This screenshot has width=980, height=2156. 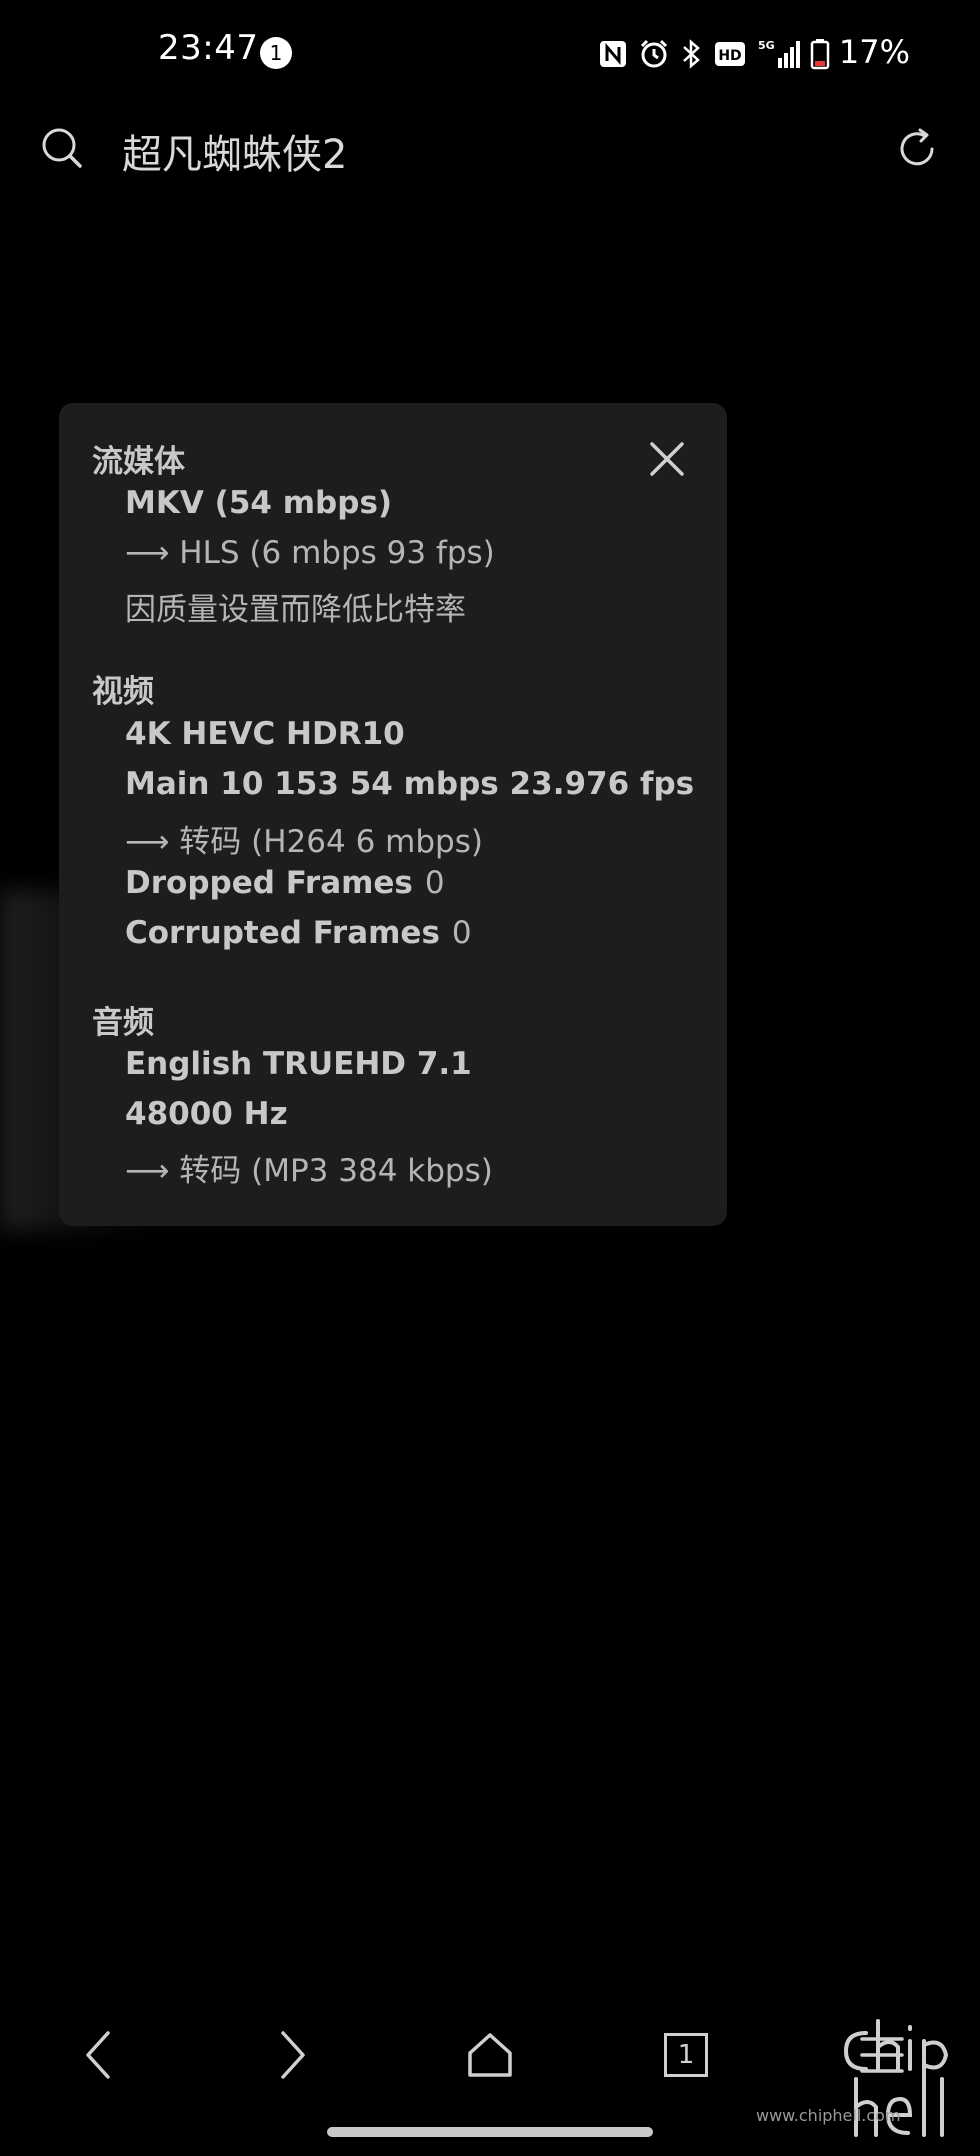 I want to click on refresh-icon, so click(x=917, y=147).